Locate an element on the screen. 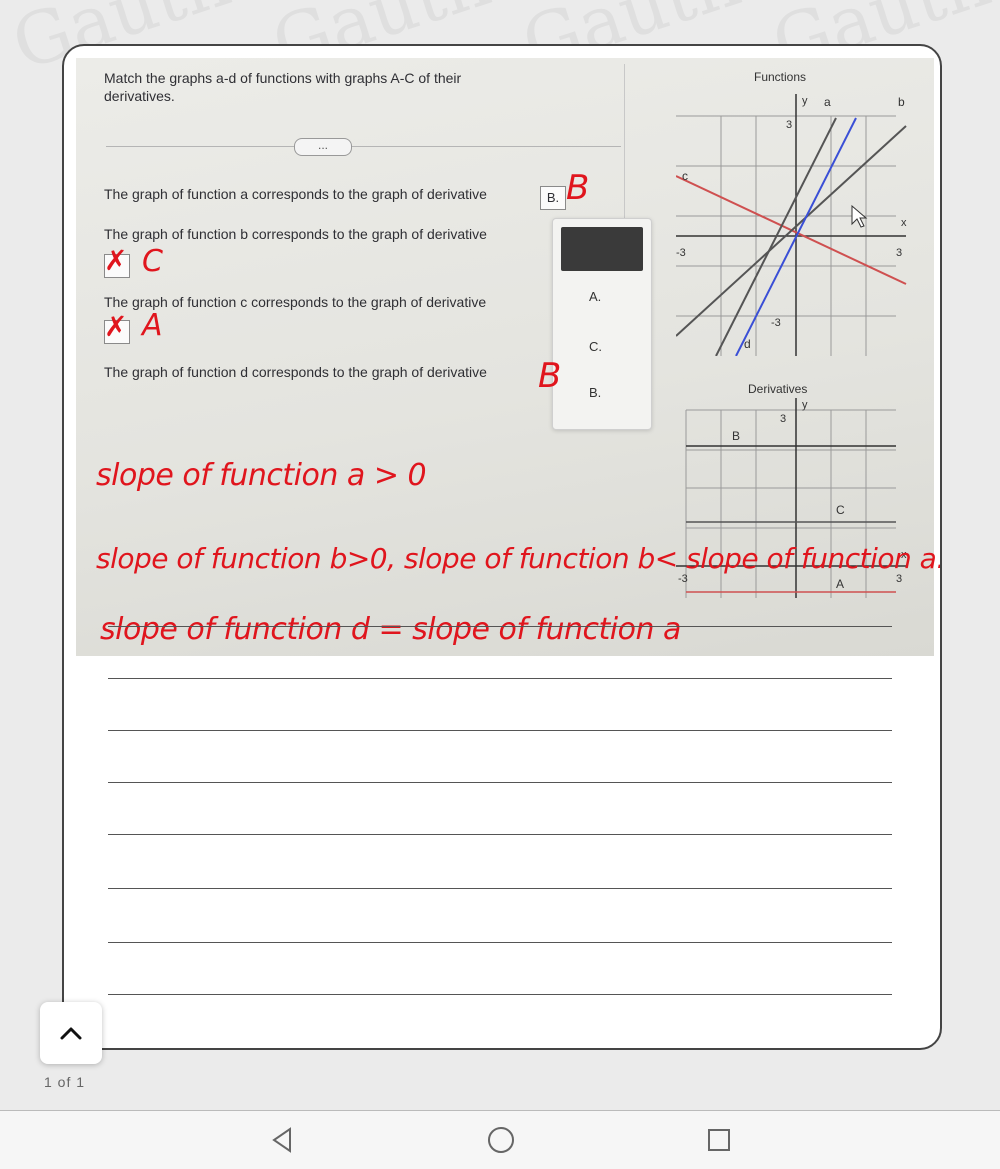 This screenshot has height=1169, width=1000. functions-x-label: x is located at coordinates (904, 223).